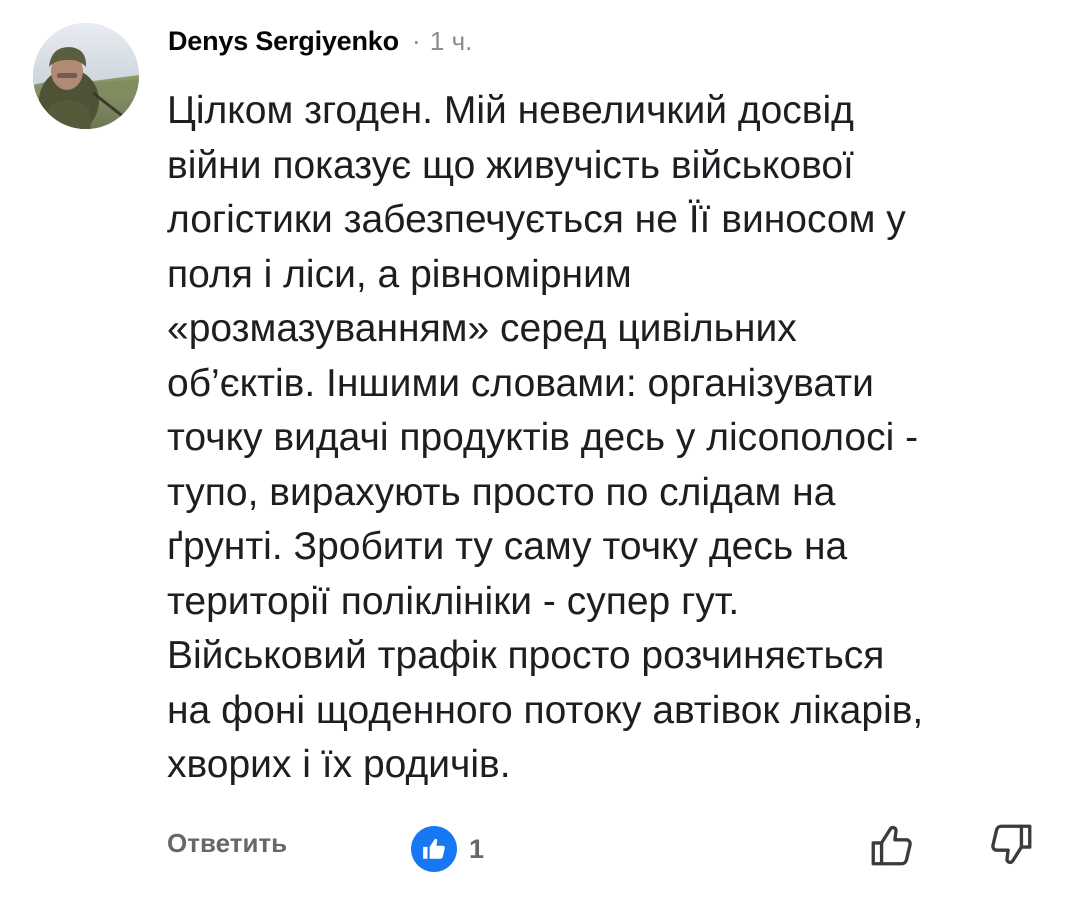  Describe the element at coordinates (283, 41) in the screenshot. I see `author-name: Denys Sergiyenko` at that location.